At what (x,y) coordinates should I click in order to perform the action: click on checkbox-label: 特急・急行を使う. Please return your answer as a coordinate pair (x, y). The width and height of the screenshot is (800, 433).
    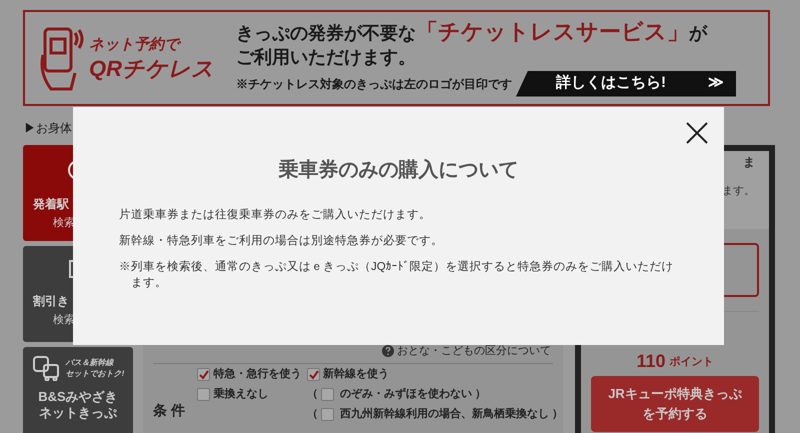
    Looking at the image, I should click on (257, 374).